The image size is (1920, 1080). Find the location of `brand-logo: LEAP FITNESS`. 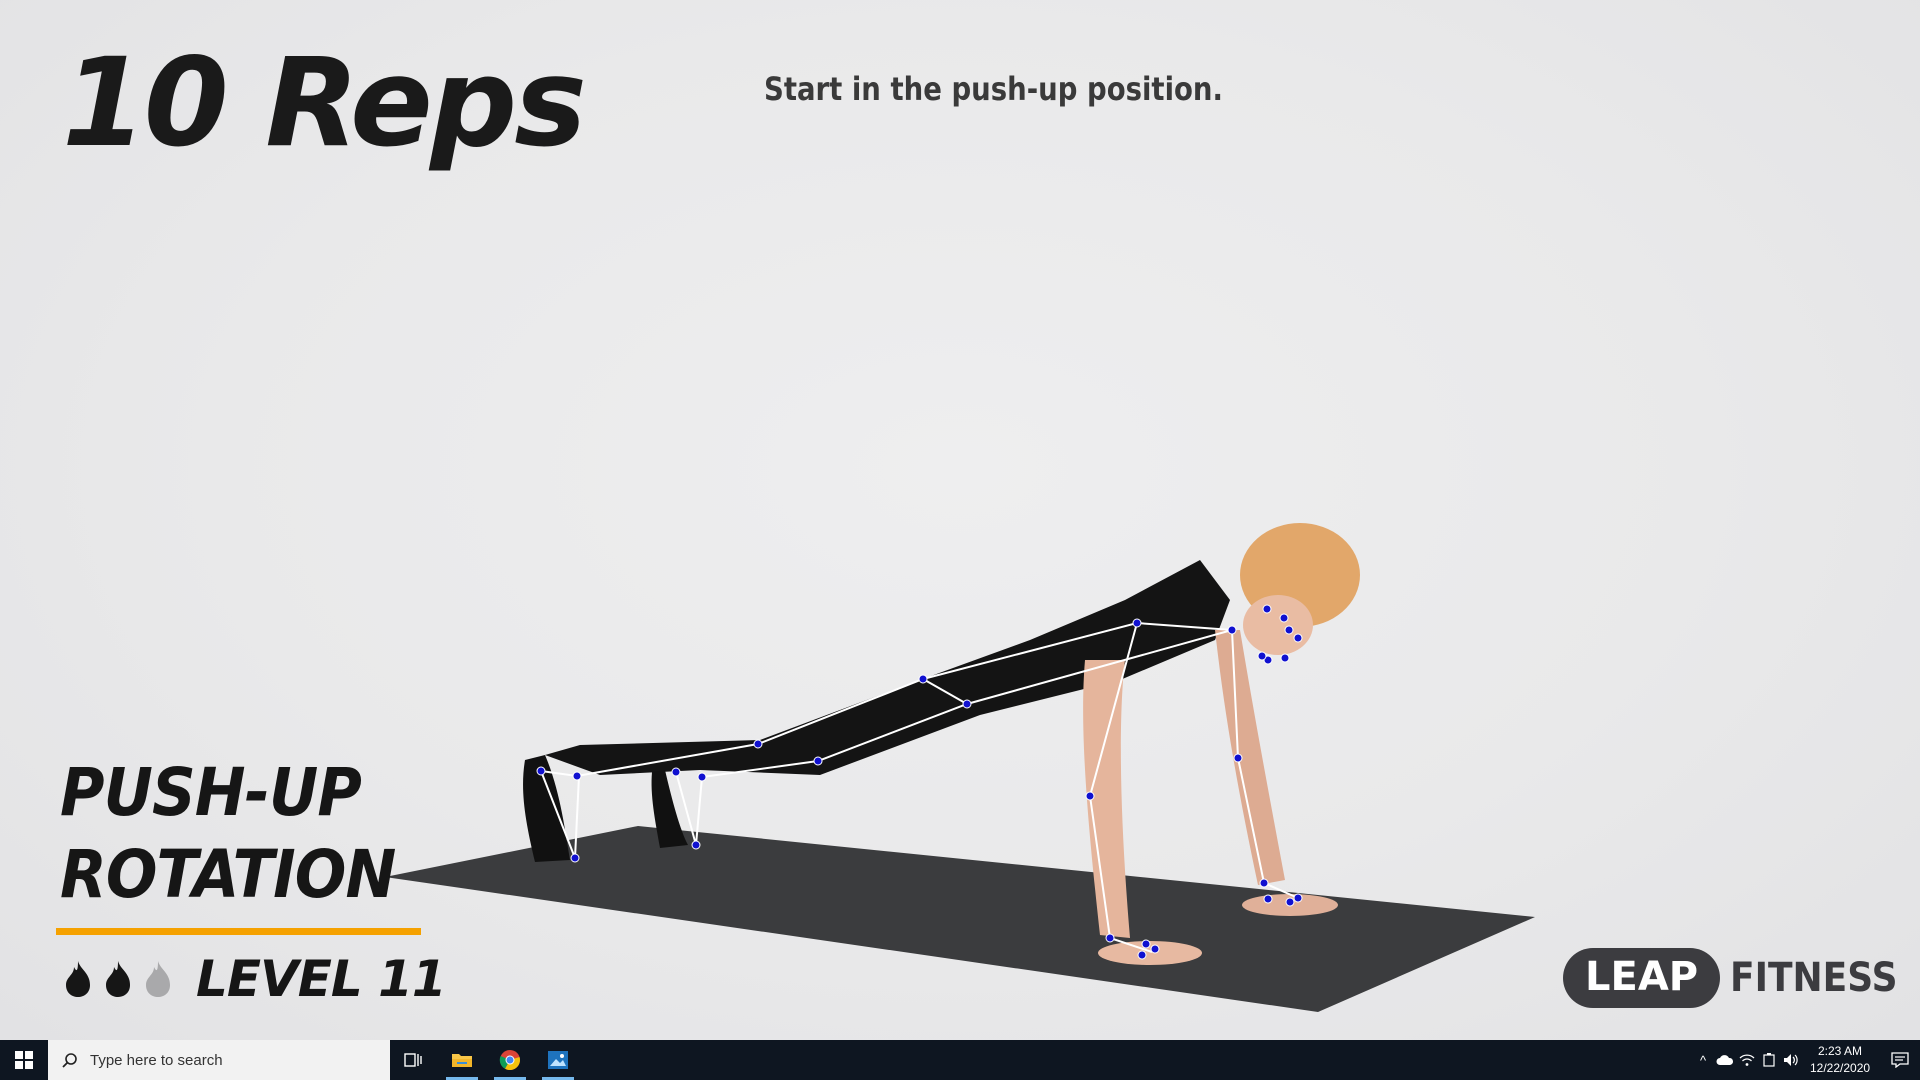

brand-logo: LEAP FITNESS is located at coordinates (1739, 978).